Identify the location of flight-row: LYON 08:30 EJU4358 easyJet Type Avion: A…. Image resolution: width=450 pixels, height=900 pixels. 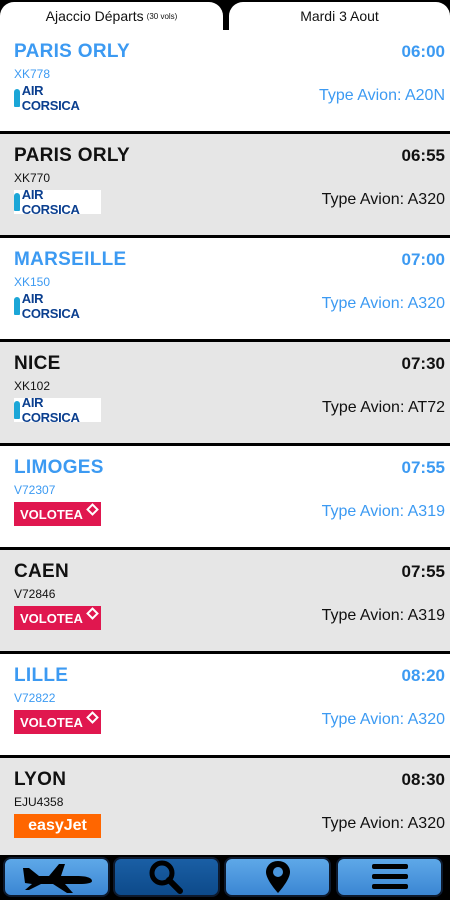
(225, 806).